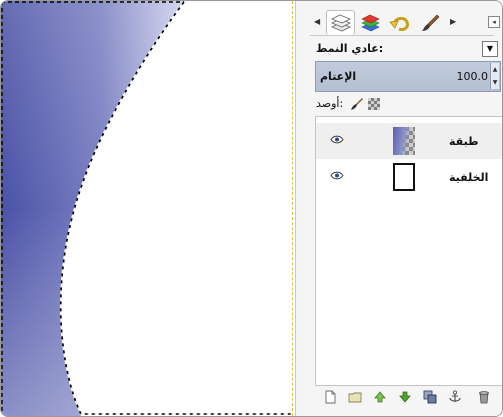  I want to click on layer-thumbnail, so click(404, 141).